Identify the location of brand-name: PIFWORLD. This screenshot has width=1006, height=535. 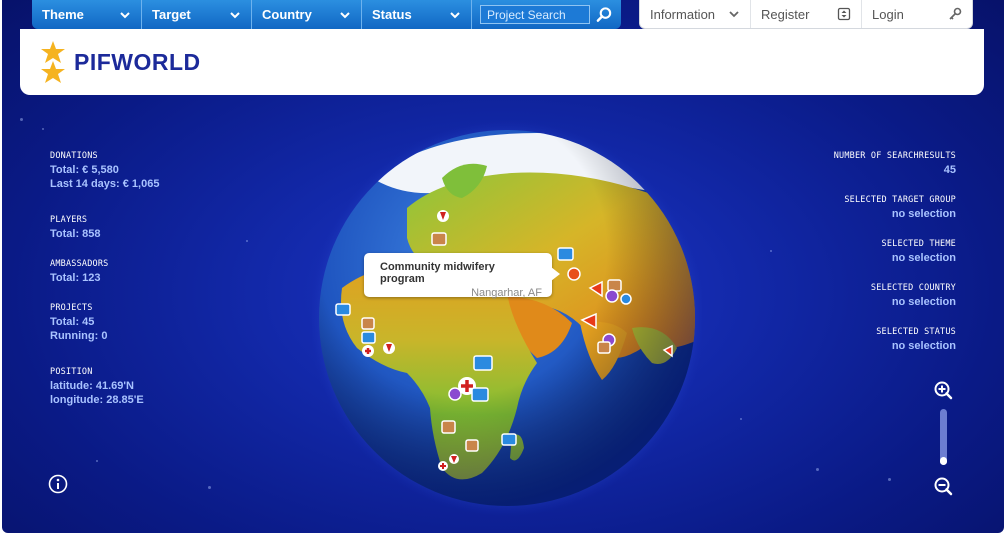
(137, 61).